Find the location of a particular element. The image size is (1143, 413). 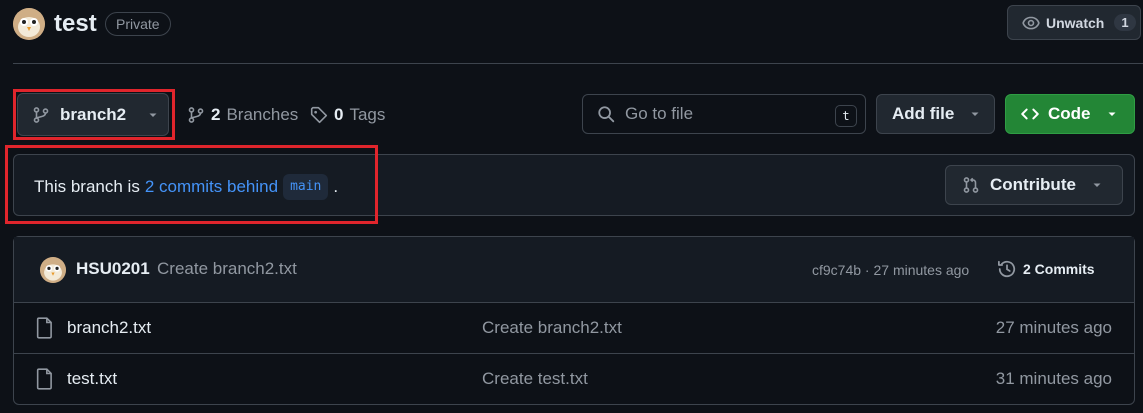

file-commit-message: Create test.txt is located at coordinates (535, 379).